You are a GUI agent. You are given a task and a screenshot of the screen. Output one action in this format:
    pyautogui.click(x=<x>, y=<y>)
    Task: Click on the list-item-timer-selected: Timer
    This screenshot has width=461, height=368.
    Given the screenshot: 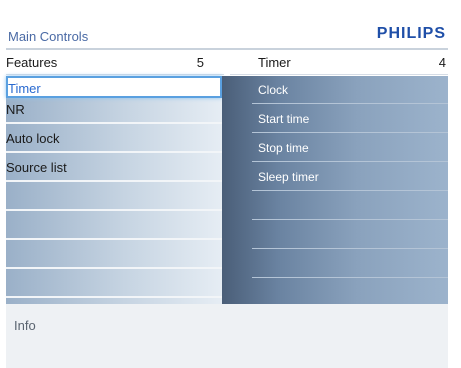 What is the action you would take?
    pyautogui.click(x=114, y=87)
    